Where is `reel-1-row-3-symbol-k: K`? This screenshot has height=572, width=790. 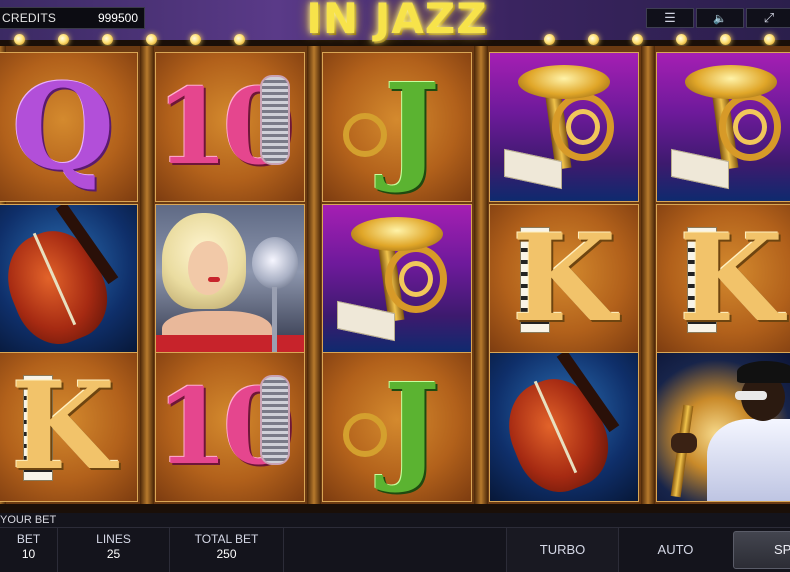
reel-1-row-3-symbol-k: K is located at coordinates (69, 427).